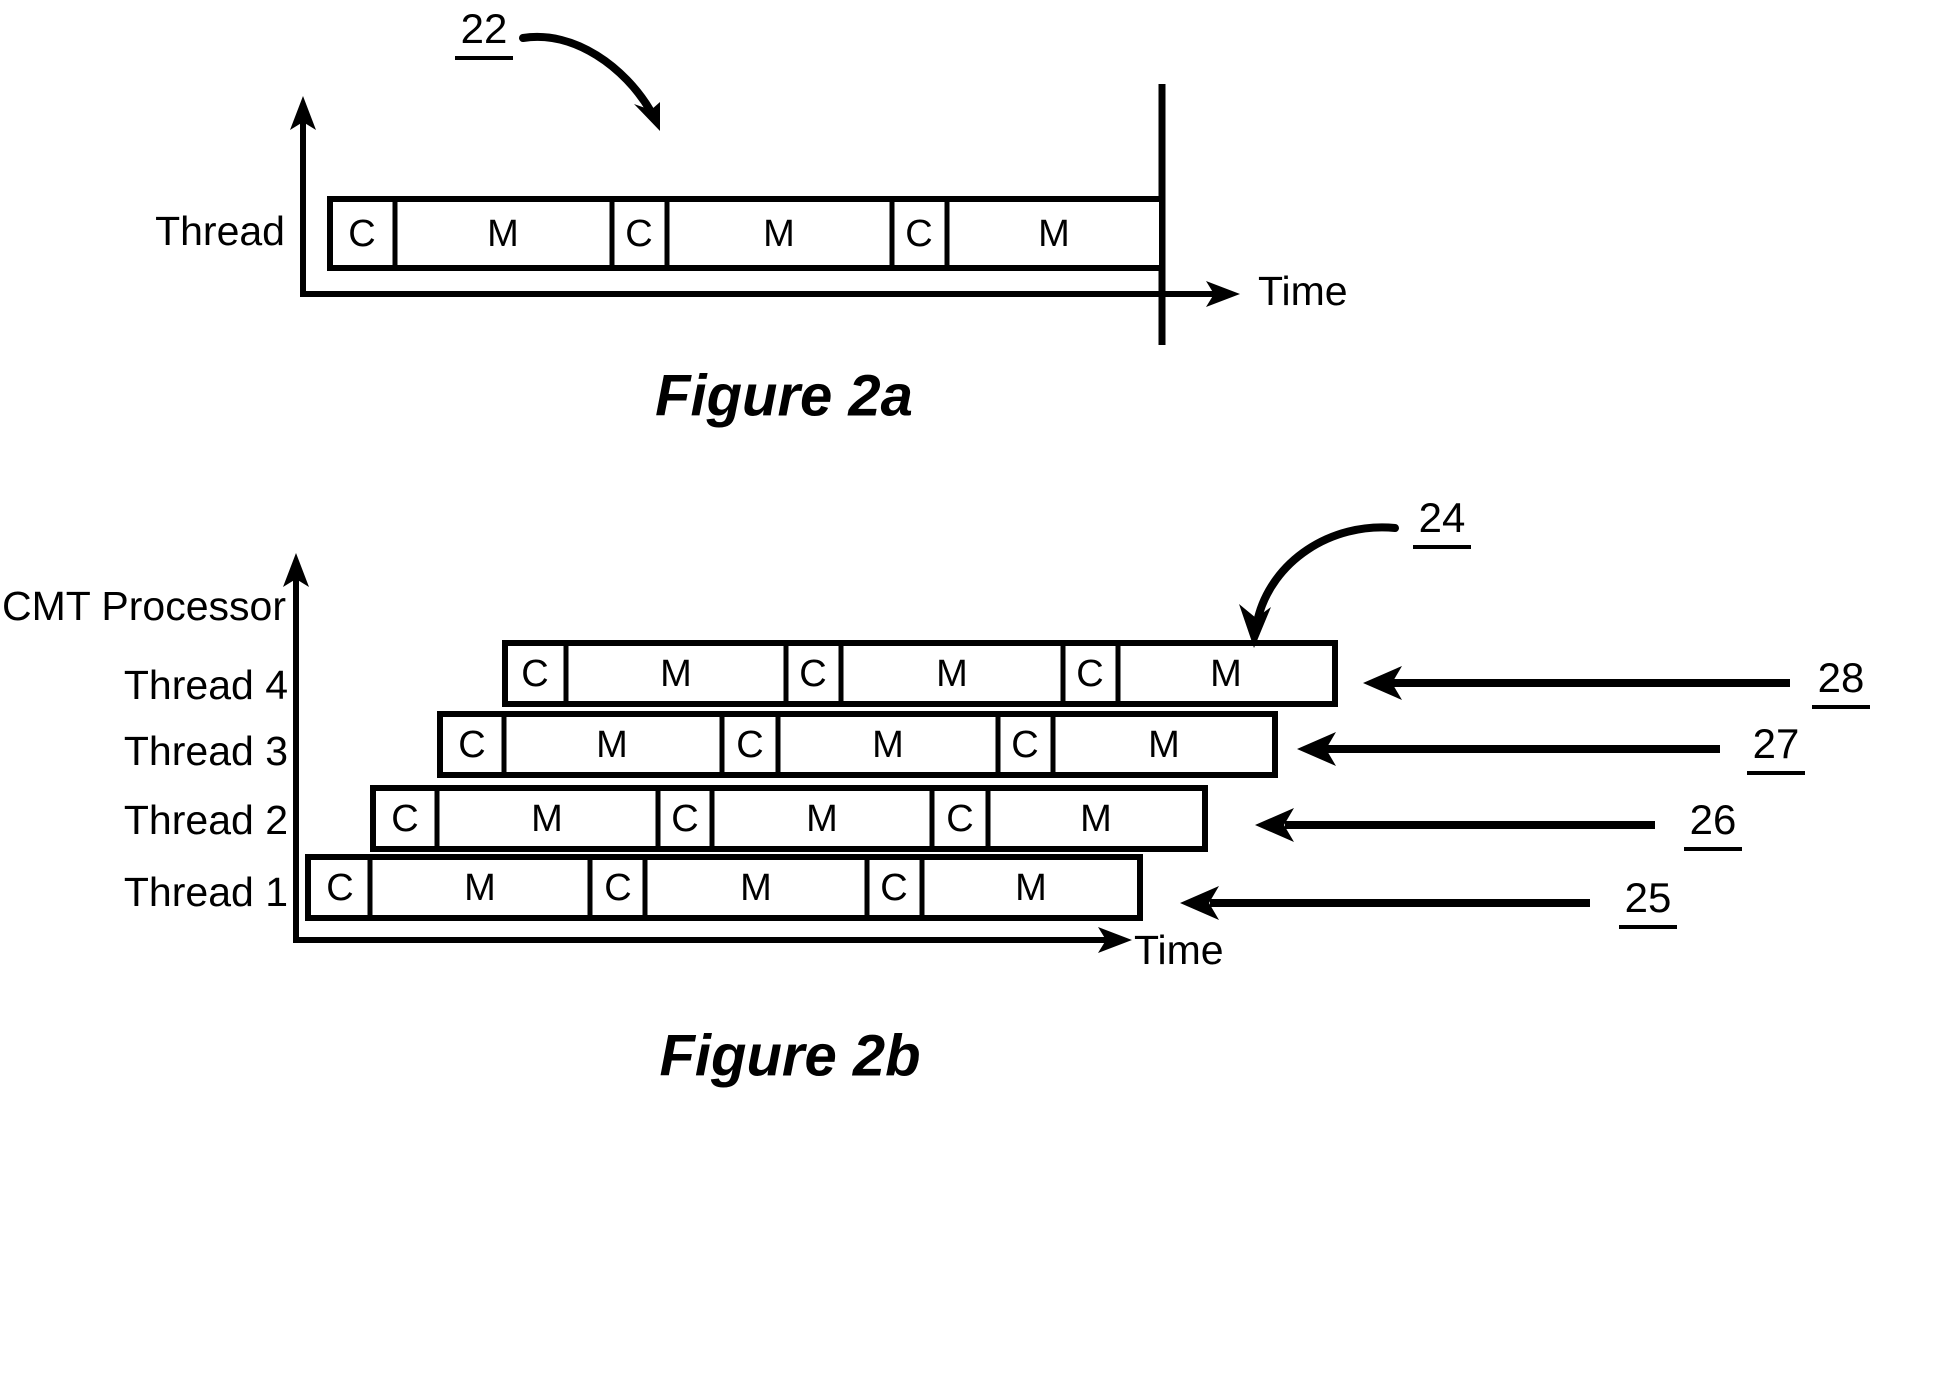 The height and width of the screenshot is (1373, 1953). I want to click on fig2b-x-axis, so click(712, 940).